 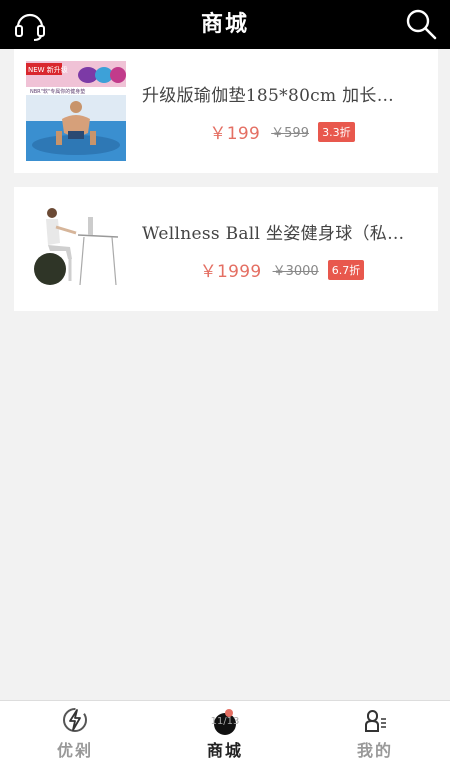 I want to click on discount-badge: 6.7折, so click(x=346, y=269).